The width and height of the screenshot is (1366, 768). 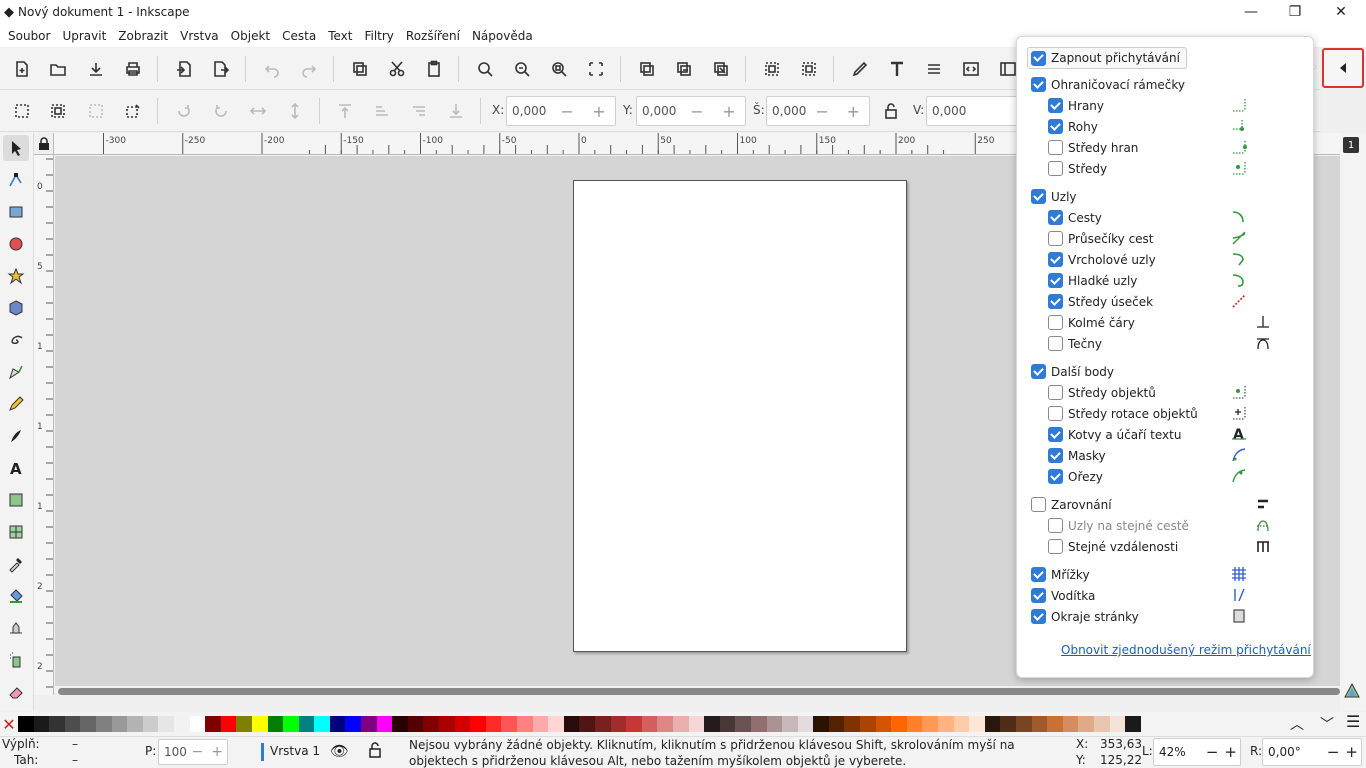 What do you see at coordinates (339, 751) in the screenshot?
I see `eye-icon: 👁` at bounding box center [339, 751].